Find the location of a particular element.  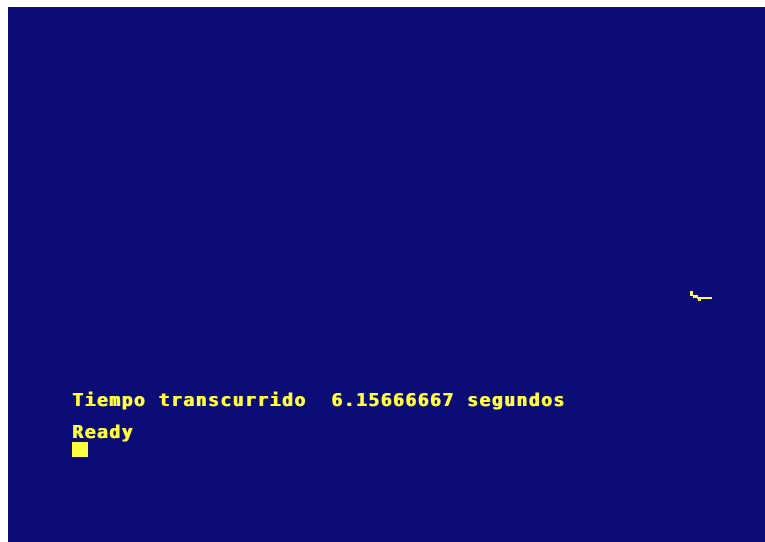

ready-prompt: Ready is located at coordinates (103, 432).